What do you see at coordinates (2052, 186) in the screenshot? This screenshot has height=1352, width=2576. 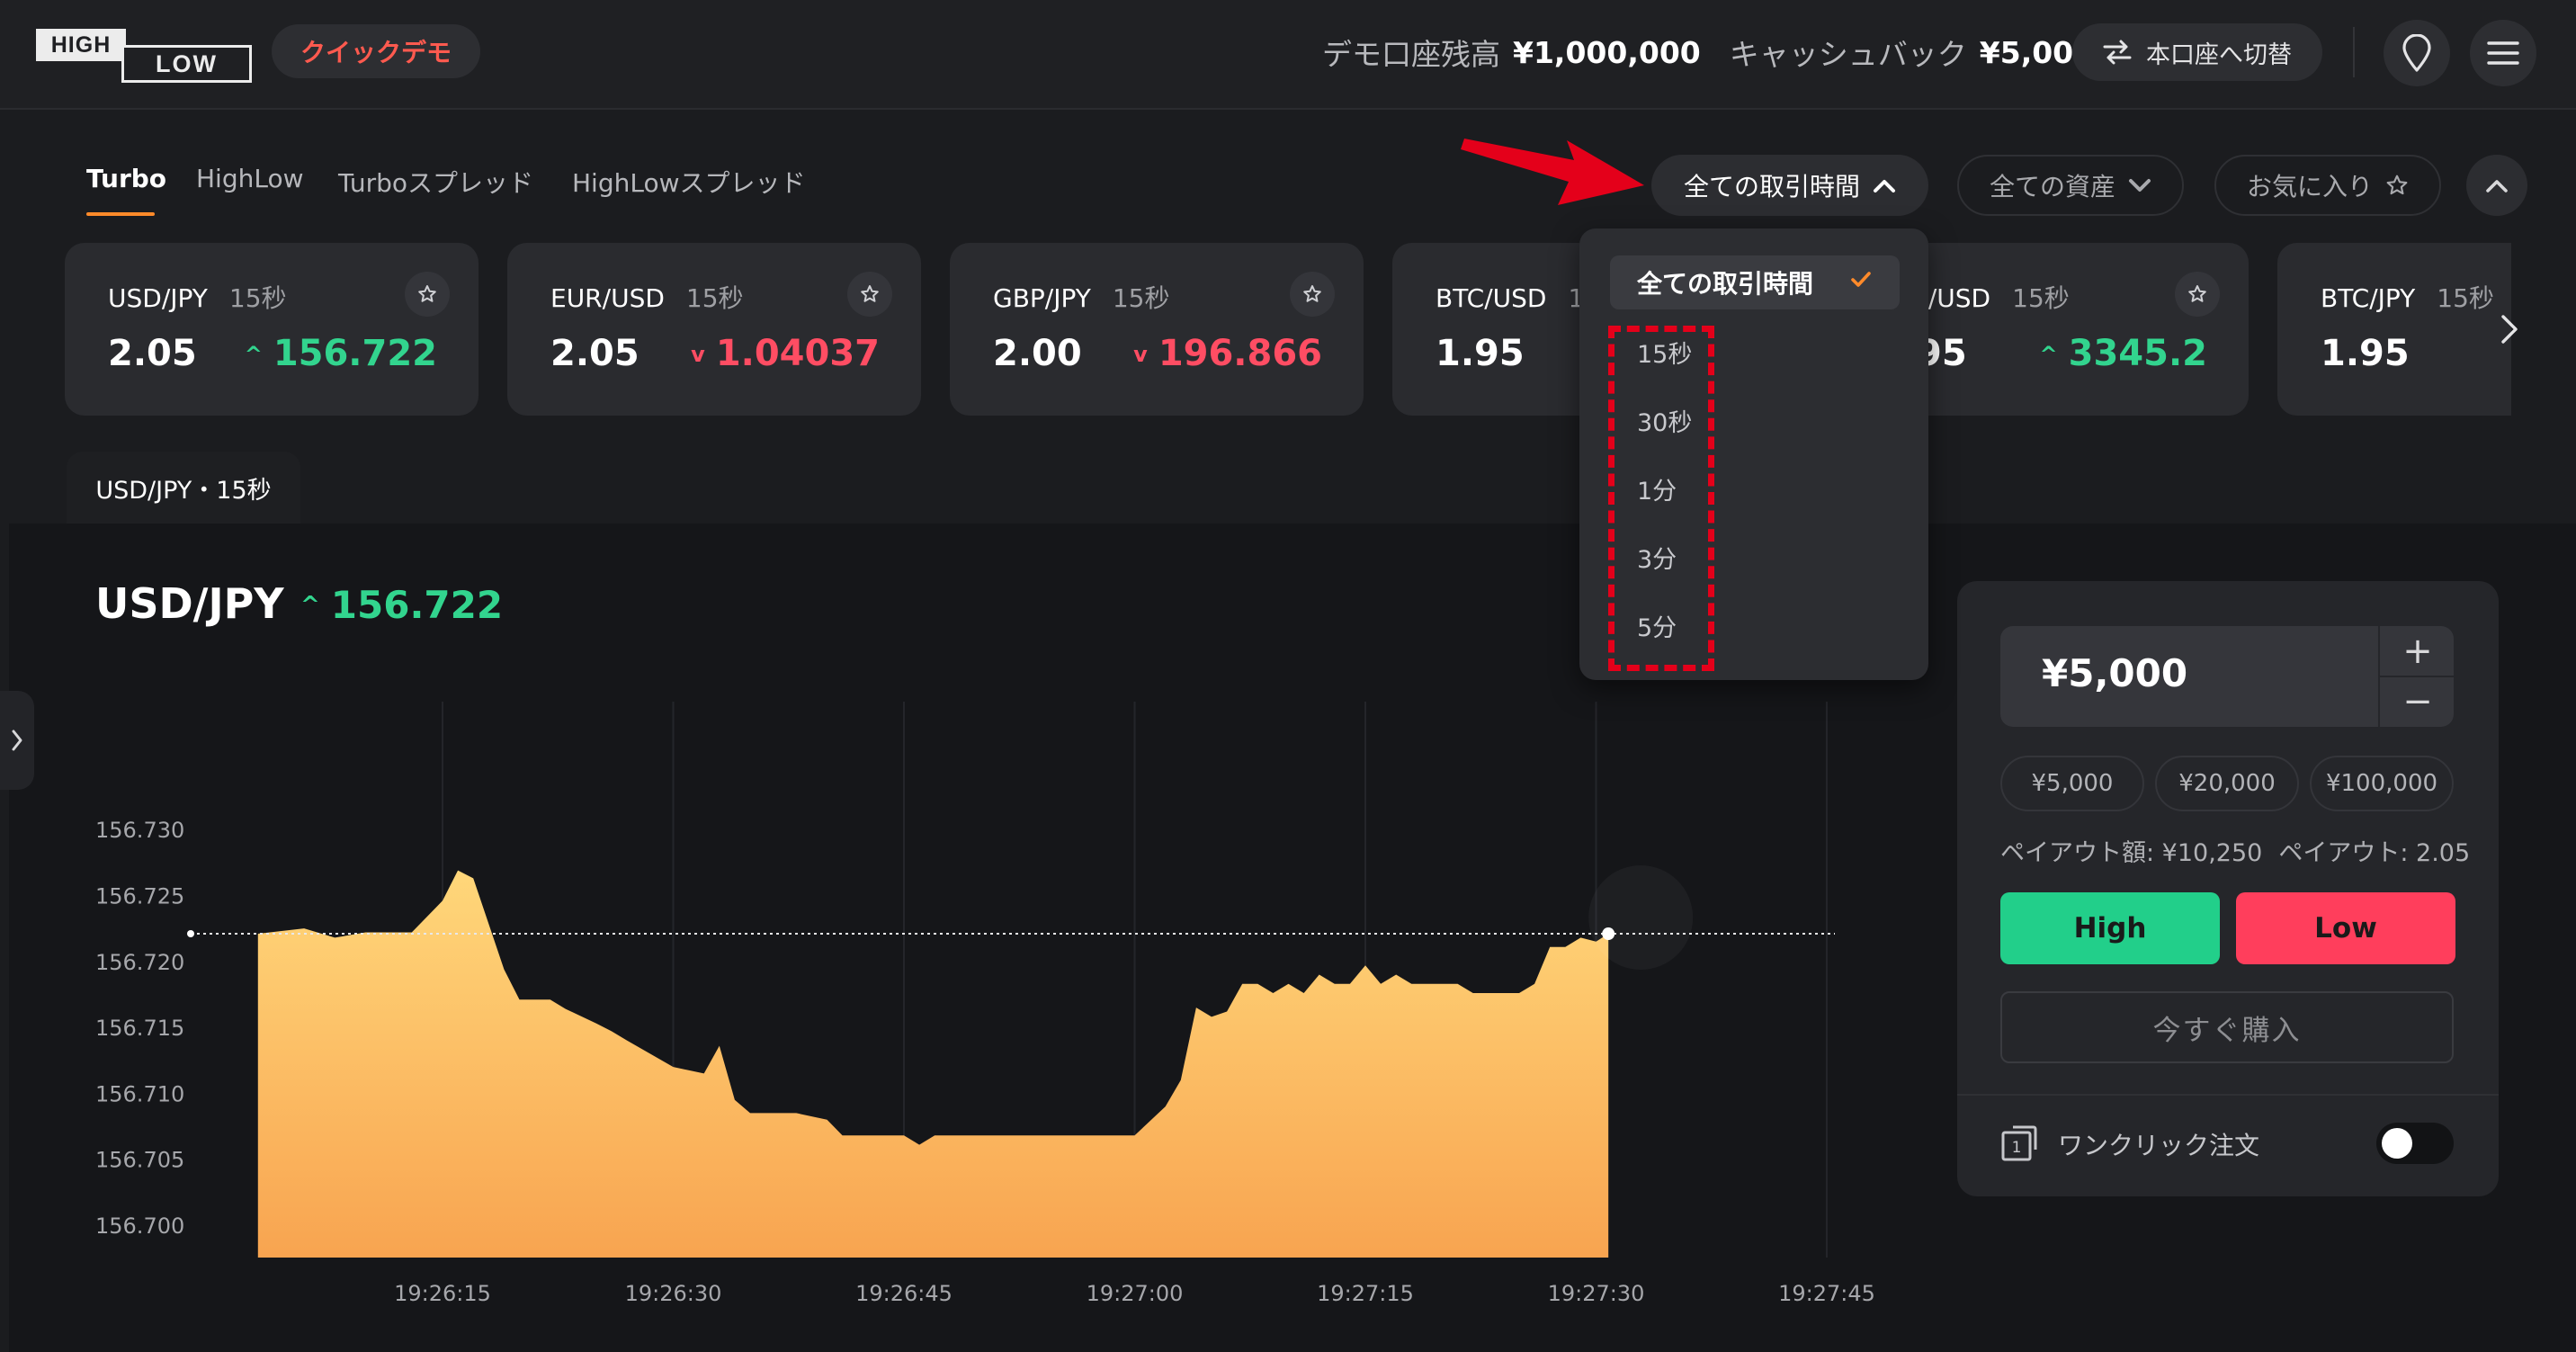 I see `asset-filter-label: 全ての資産` at bounding box center [2052, 186].